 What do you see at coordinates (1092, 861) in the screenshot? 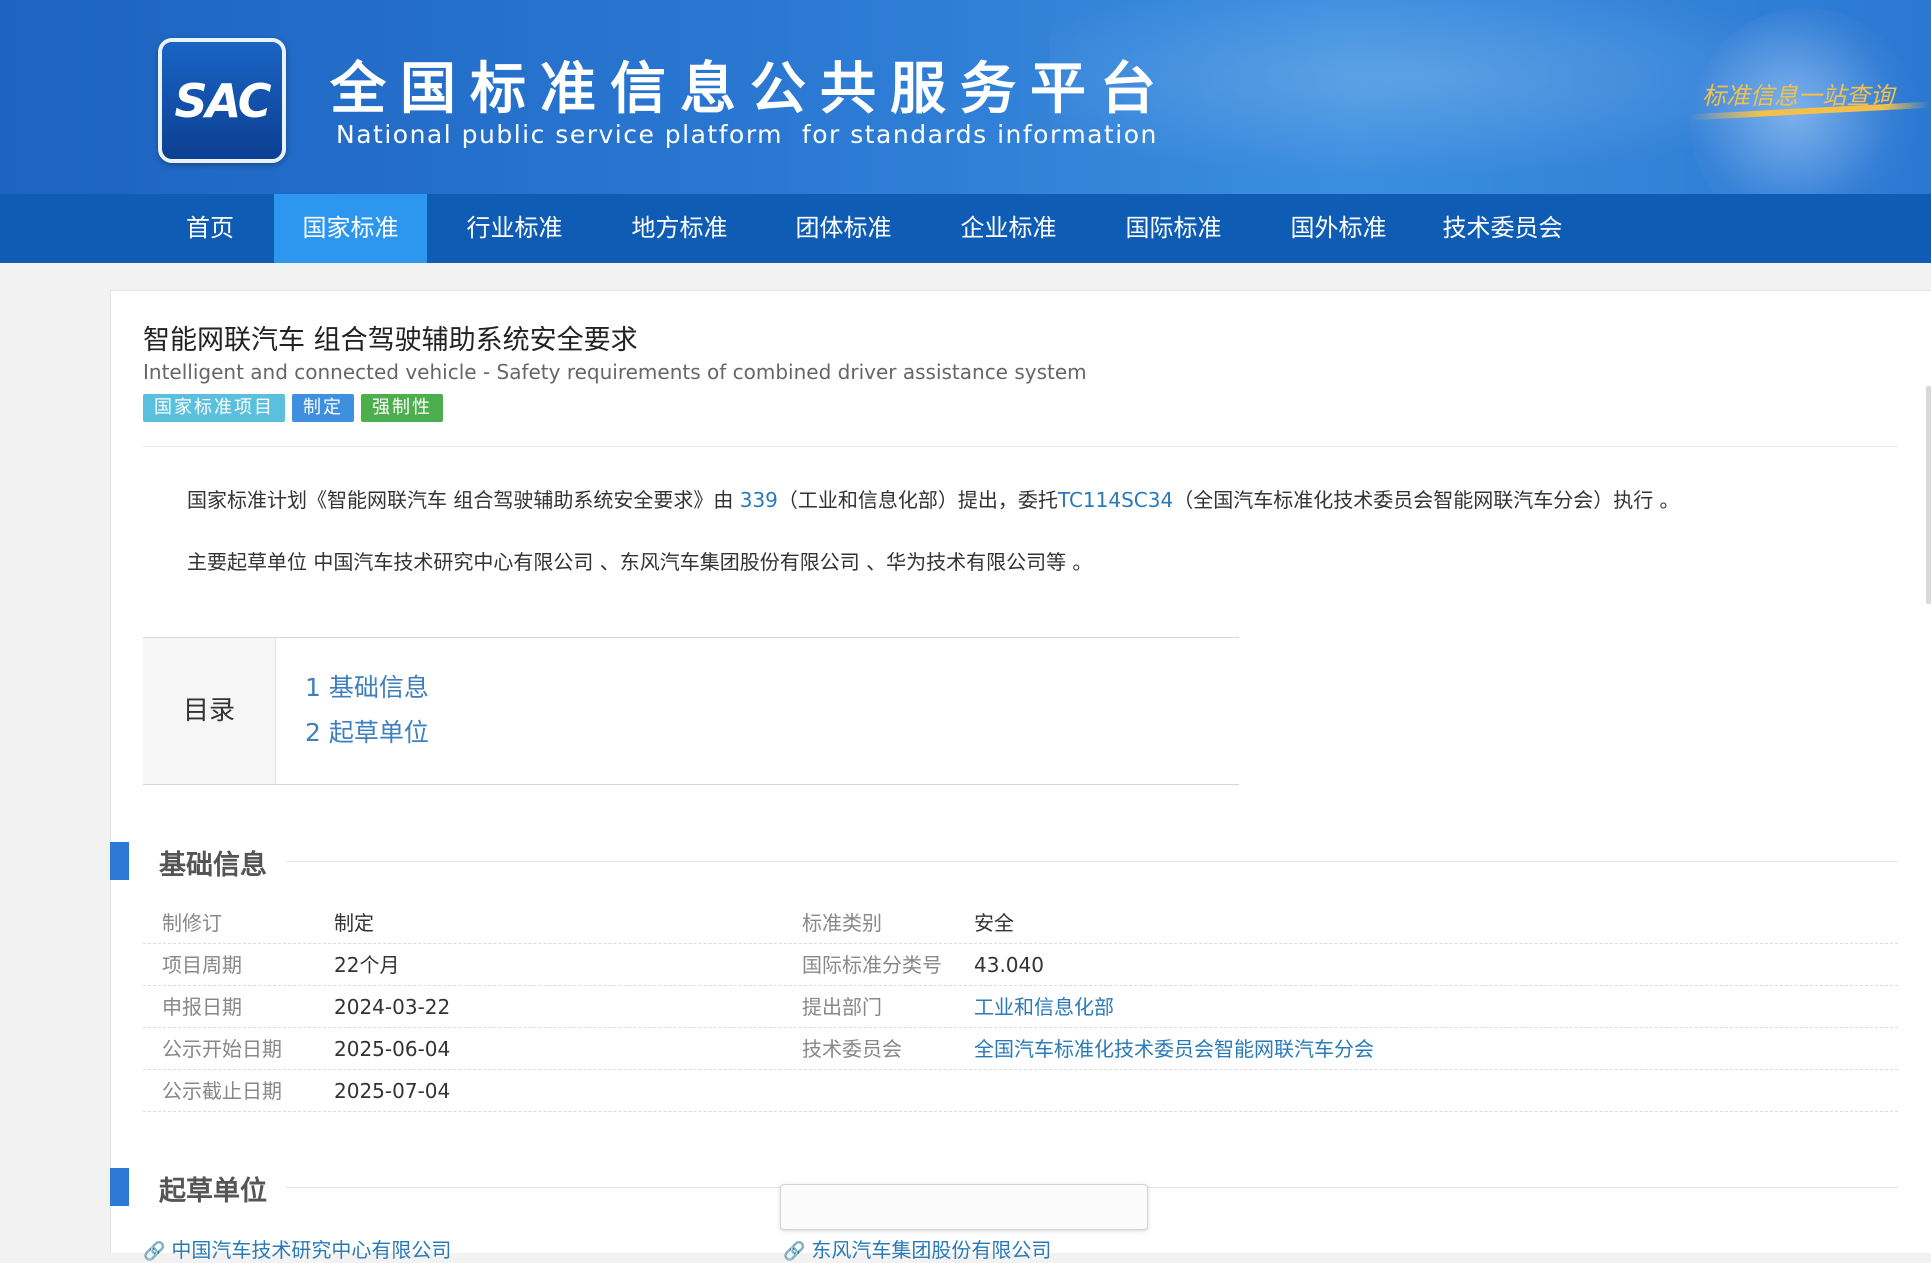
I see `section-divider` at bounding box center [1092, 861].